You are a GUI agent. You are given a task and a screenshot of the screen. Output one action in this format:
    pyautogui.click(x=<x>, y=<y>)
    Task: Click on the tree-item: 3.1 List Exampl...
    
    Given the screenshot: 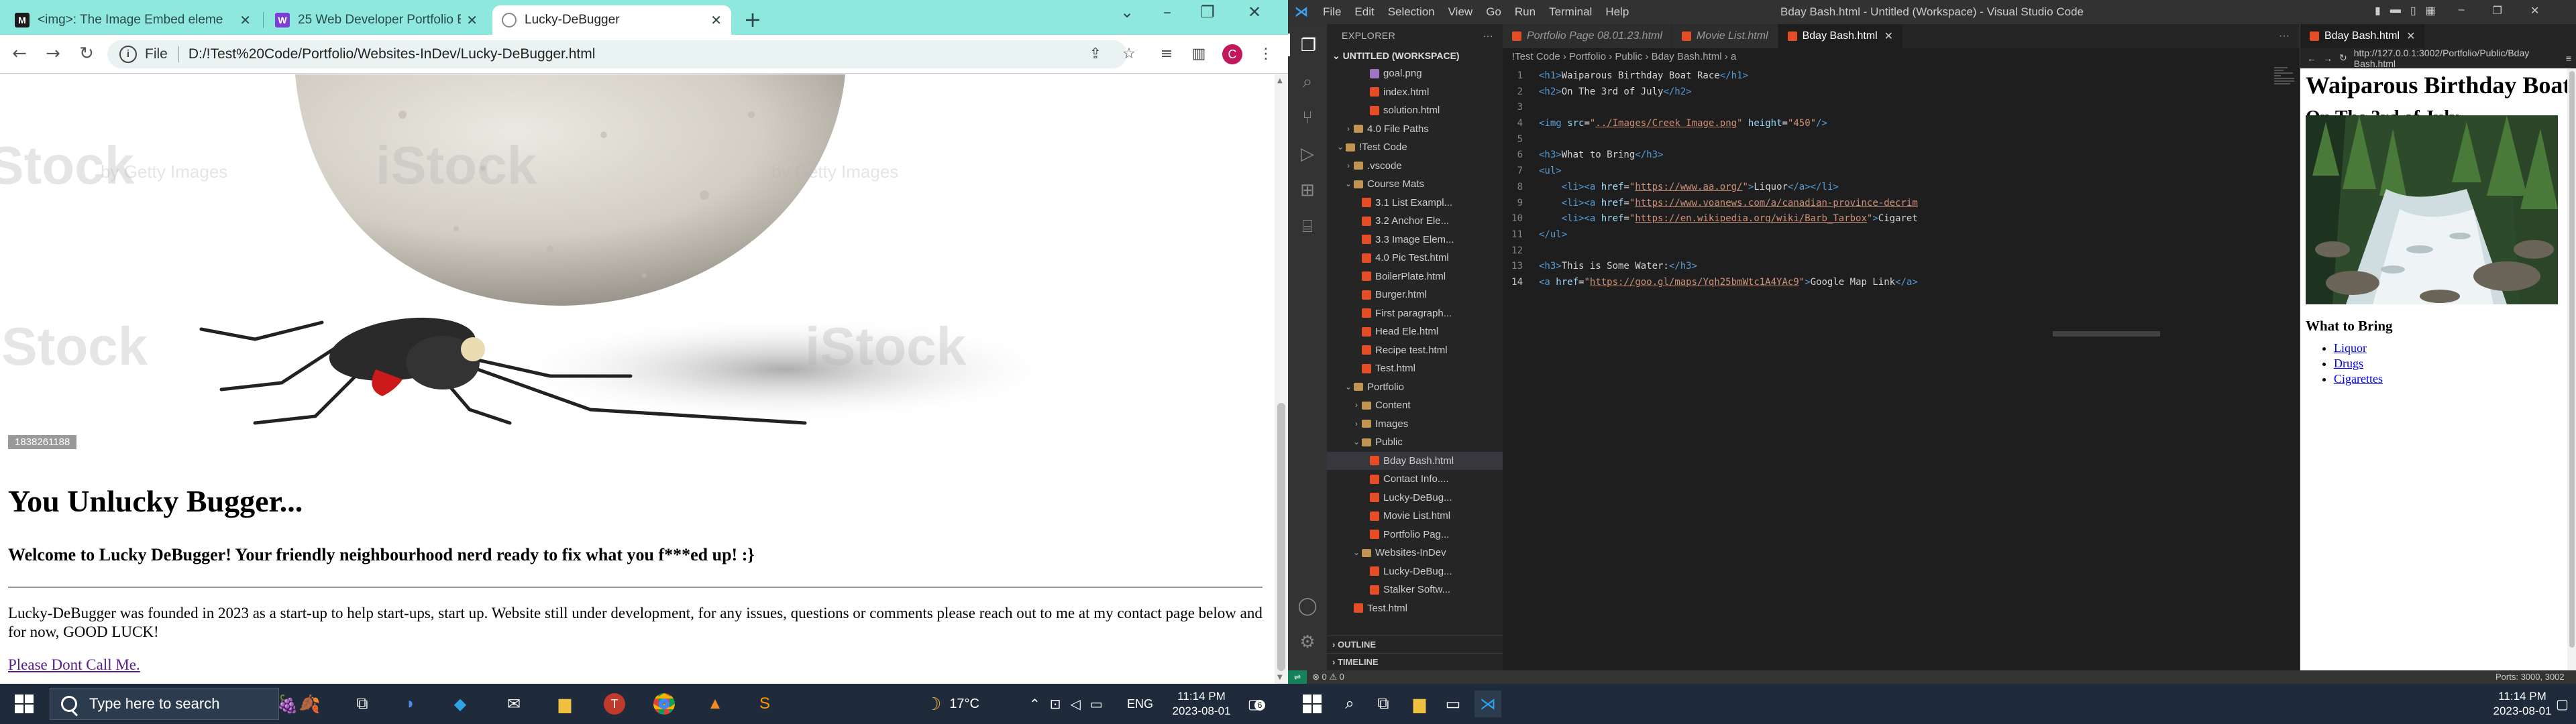 What is the action you would take?
    pyautogui.click(x=1415, y=204)
    